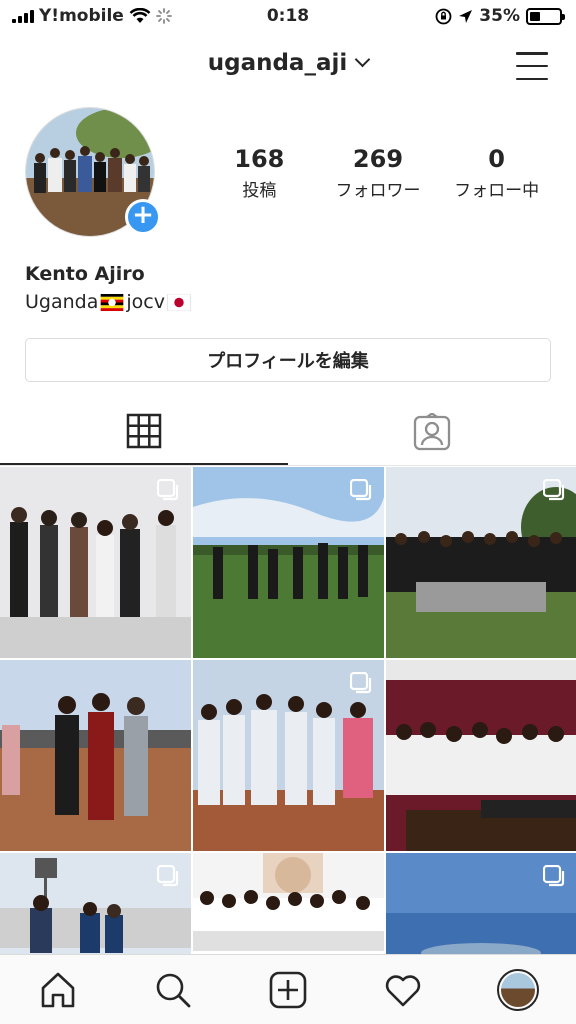 The height and width of the screenshot is (1024, 576). What do you see at coordinates (288, 360) in the screenshot?
I see `edit-profile-button: プロフィールを編集` at bounding box center [288, 360].